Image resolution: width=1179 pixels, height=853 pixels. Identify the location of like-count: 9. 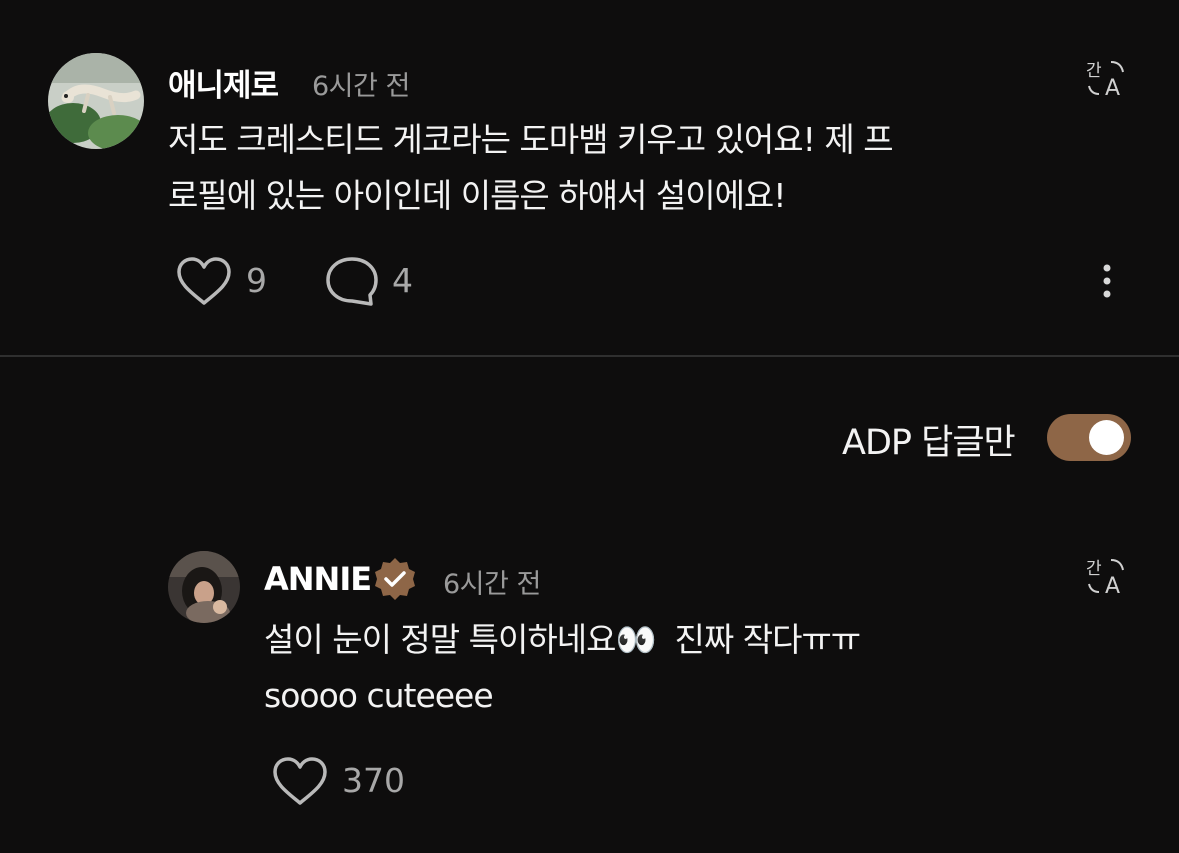
(256, 280).